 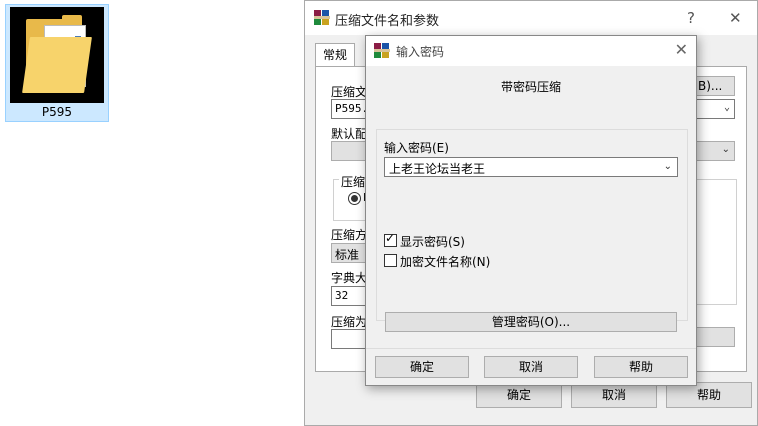 I want to click on split-label: 压缩为, so click(x=349, y=322).